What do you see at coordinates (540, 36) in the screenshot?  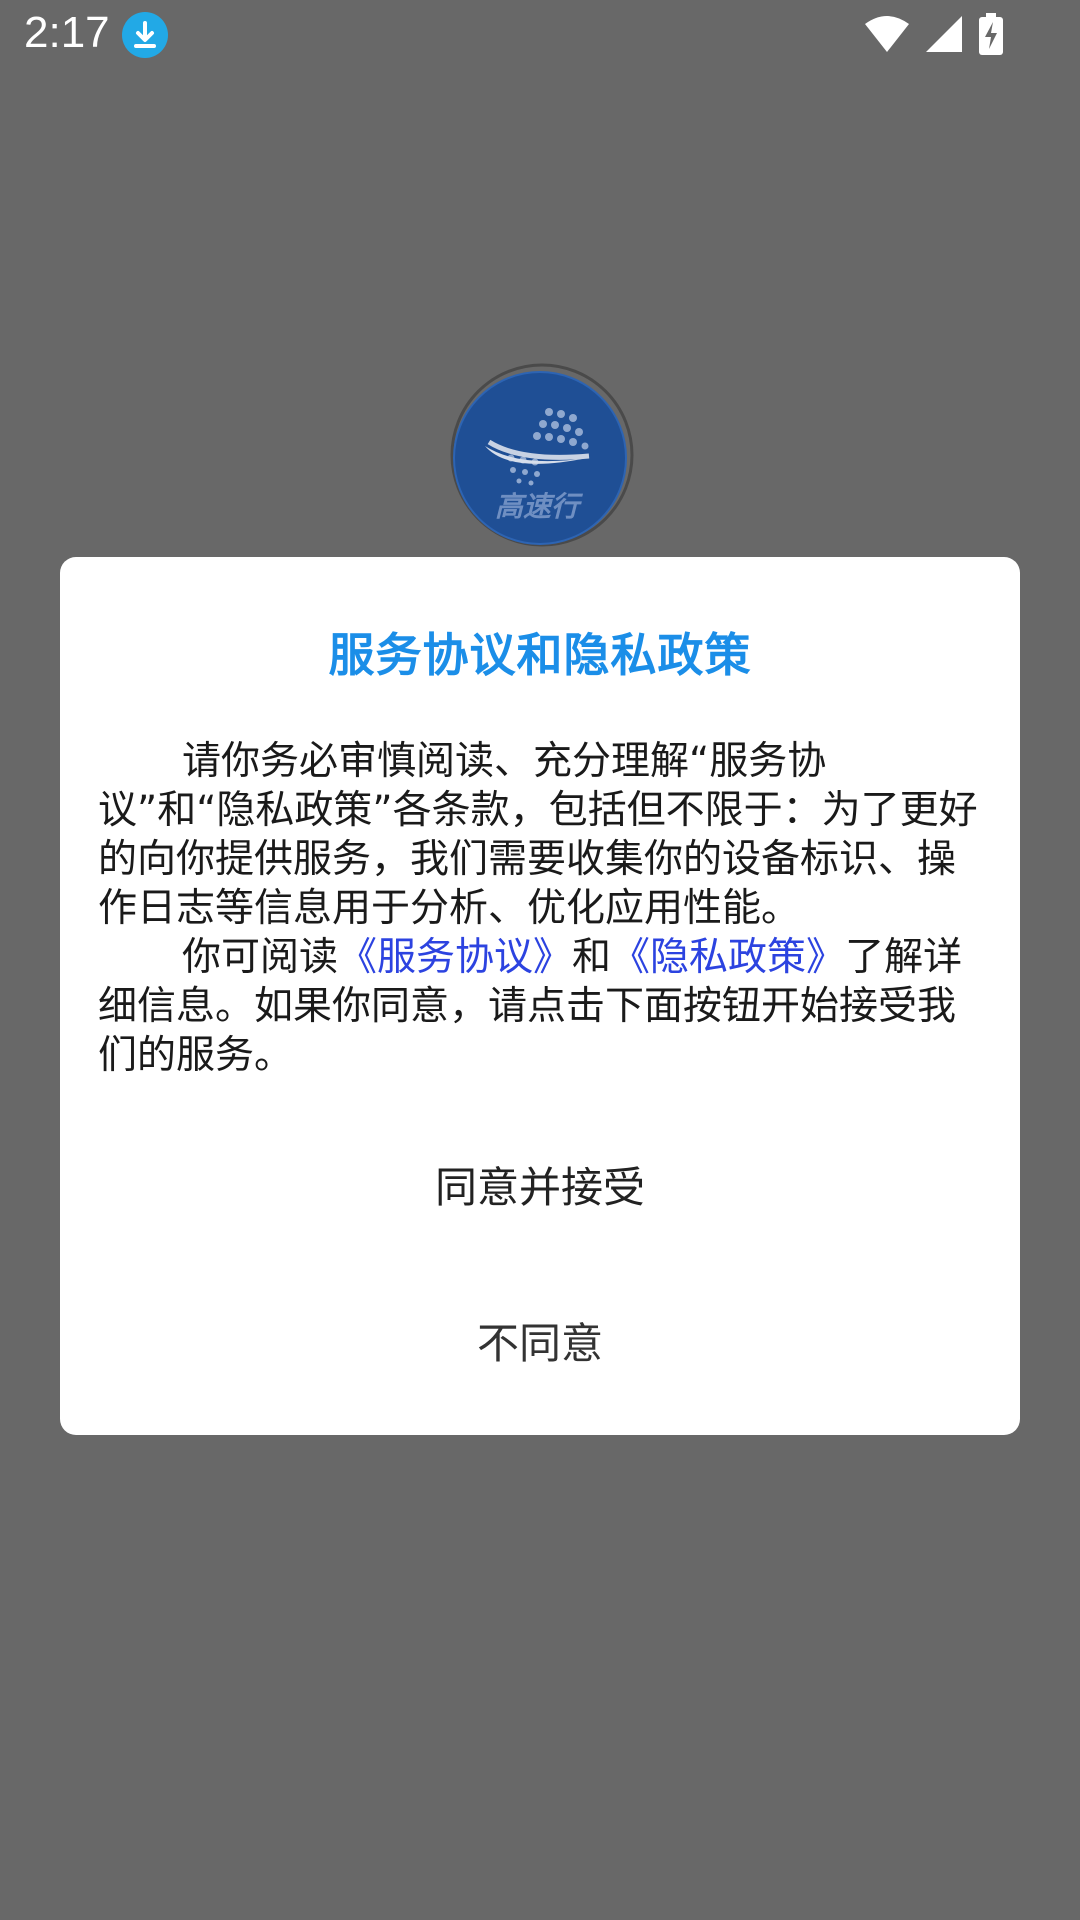 I see `status-bar: 2:17` at bounding box center [540, 36].